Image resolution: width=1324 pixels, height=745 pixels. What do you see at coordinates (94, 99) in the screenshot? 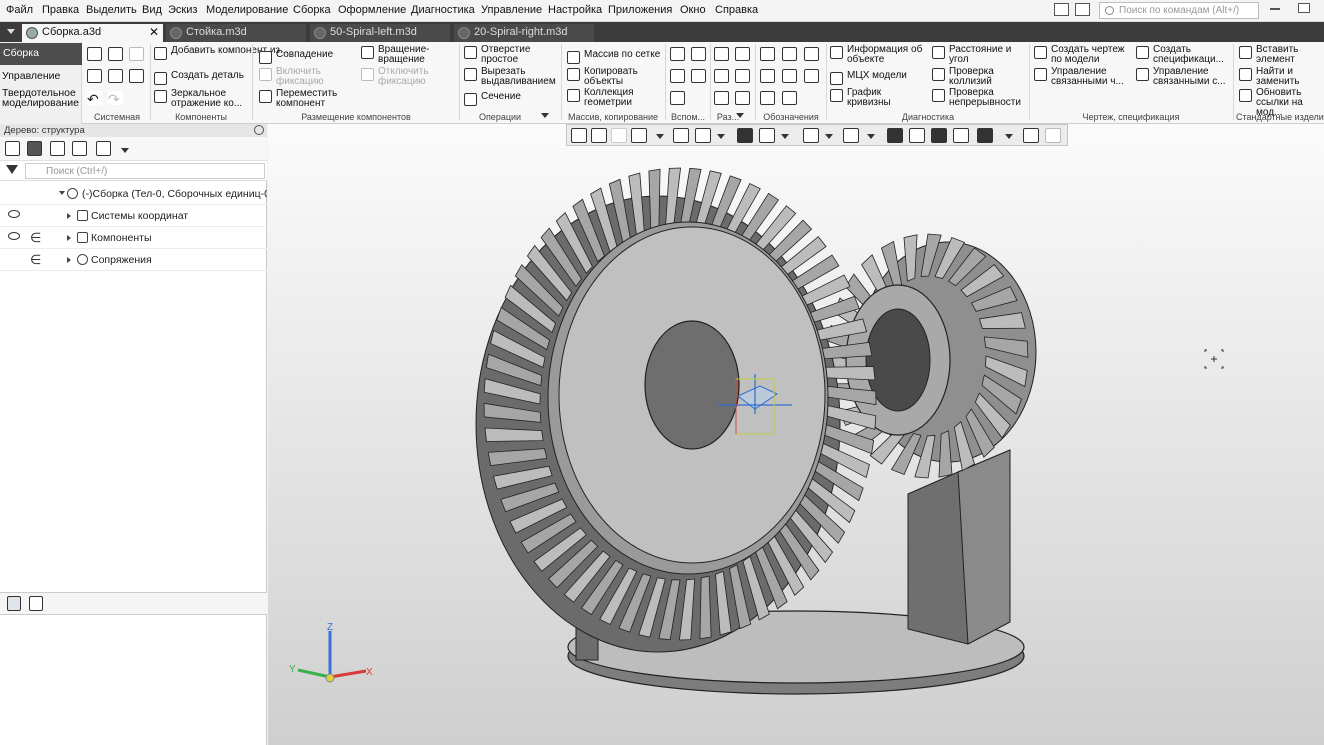
I see `undo-icon: ↶` at bounding box center [94, 99].